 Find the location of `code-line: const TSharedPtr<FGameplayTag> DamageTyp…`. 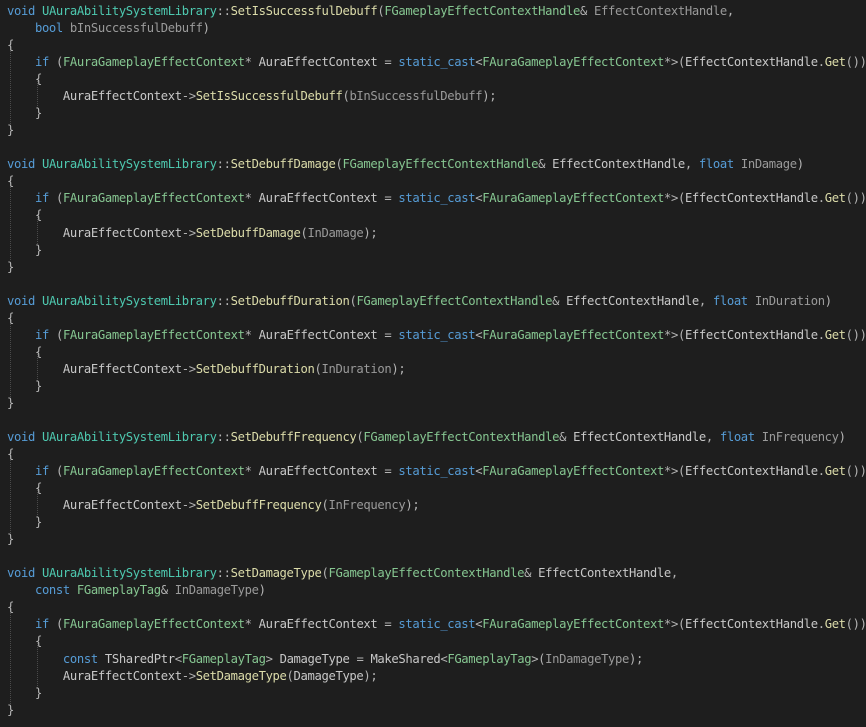

code-line: const TSharedPtr<FGameplayTag> DamageTyp… is located at coordinates (325, 659).